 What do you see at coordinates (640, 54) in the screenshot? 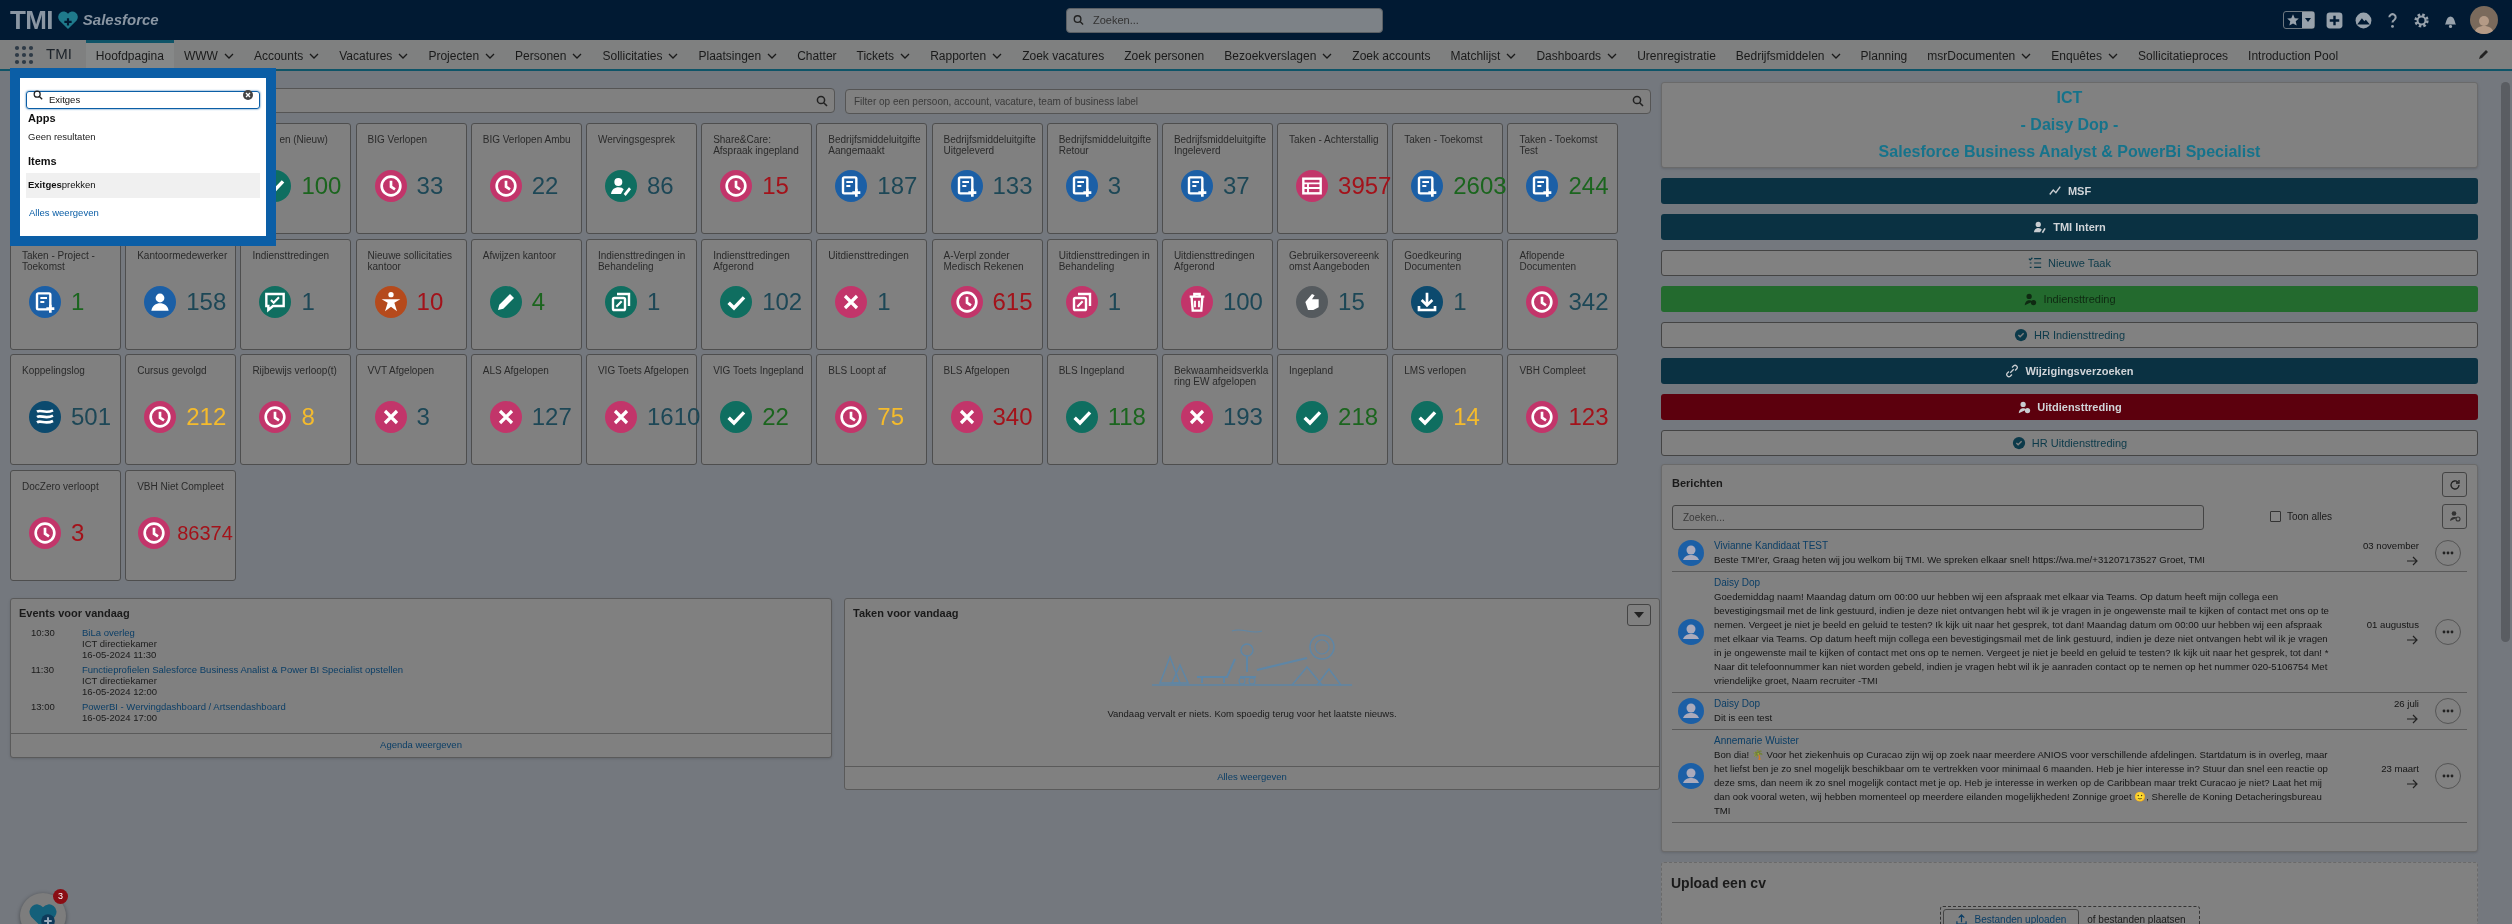
I see `nav-tab: Sollicitaties` at bounding box center [640, 54].